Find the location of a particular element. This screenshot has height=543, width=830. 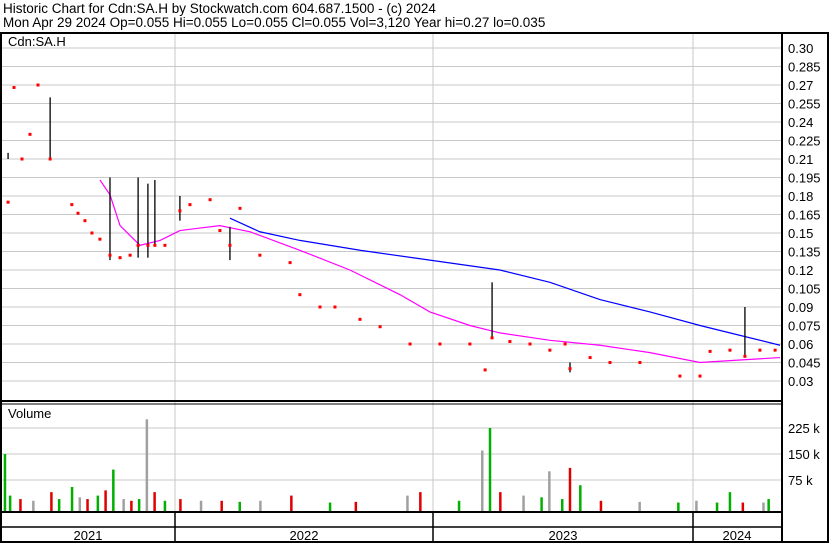

year-label: 2023 is located at coordinates (563, 535).